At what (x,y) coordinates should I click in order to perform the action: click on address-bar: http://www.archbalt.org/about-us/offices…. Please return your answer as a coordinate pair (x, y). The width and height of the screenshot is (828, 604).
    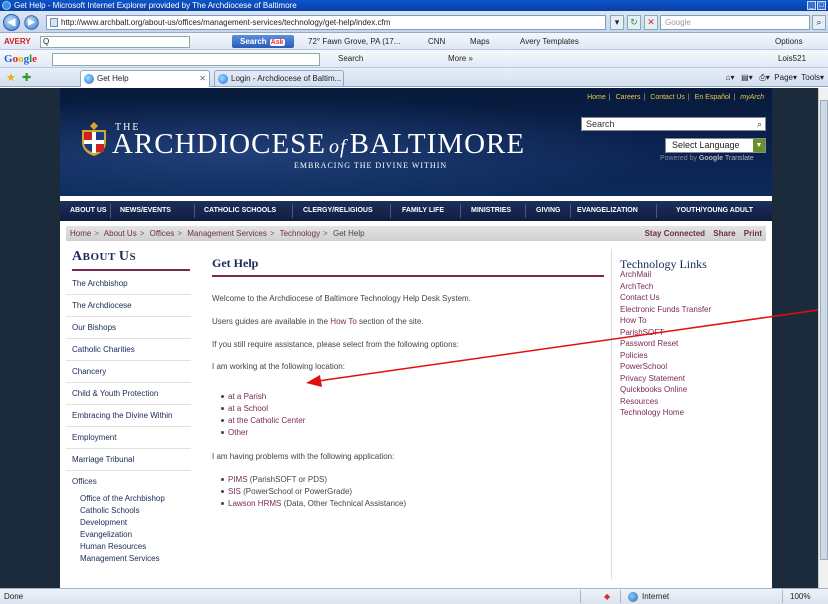
    Looking at the image, I should click on (326, 22).